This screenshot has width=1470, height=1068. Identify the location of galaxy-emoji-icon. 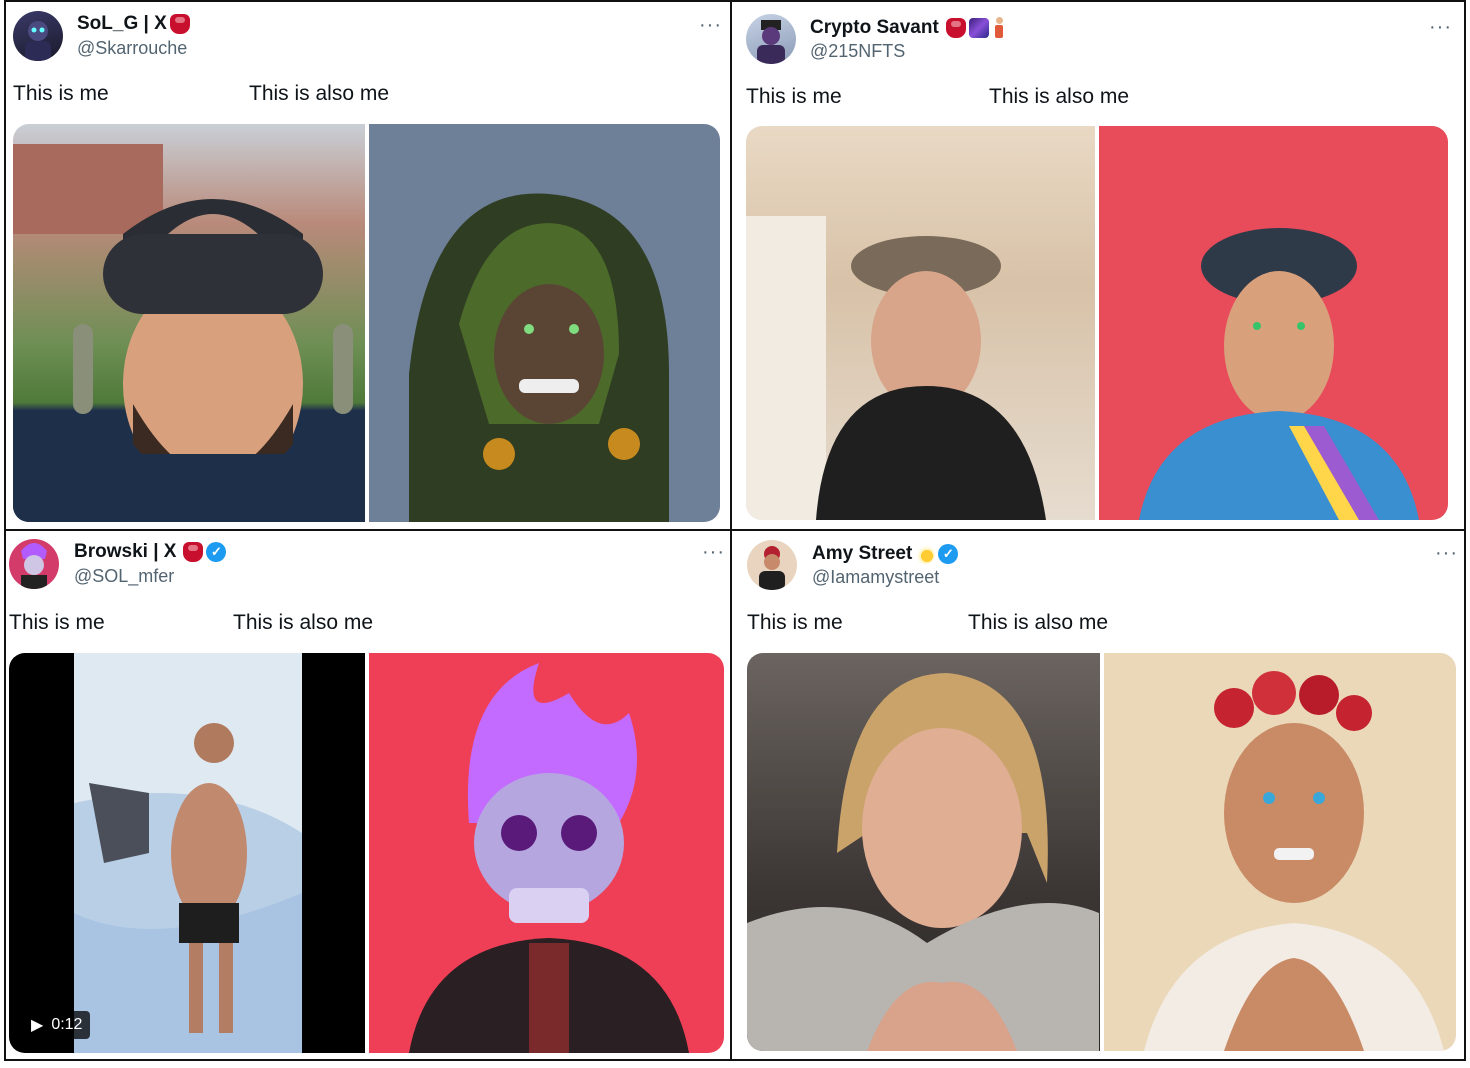
(978, 28).